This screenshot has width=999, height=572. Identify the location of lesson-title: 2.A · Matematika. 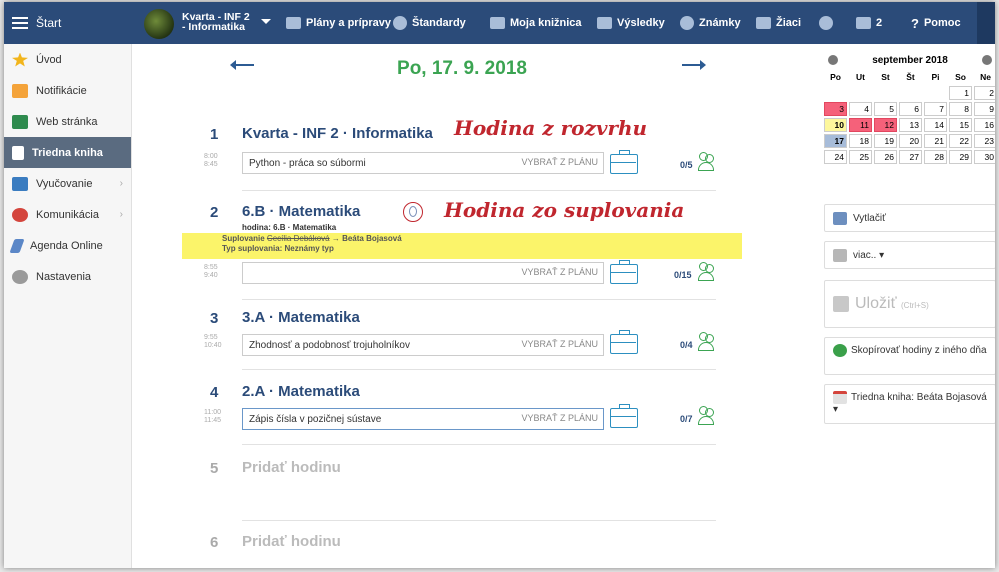
(301, 391).